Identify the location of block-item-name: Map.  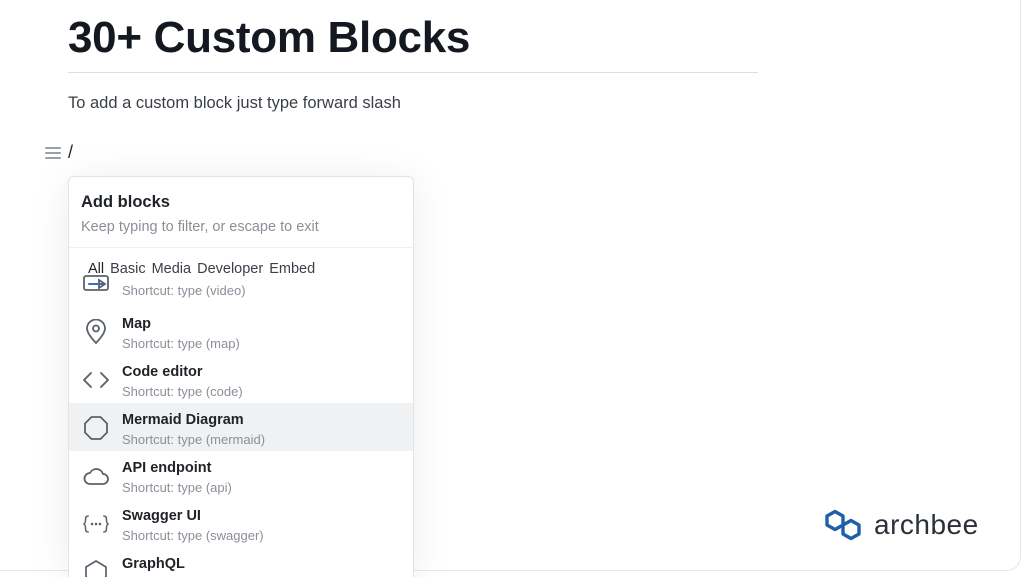
(136, 324).